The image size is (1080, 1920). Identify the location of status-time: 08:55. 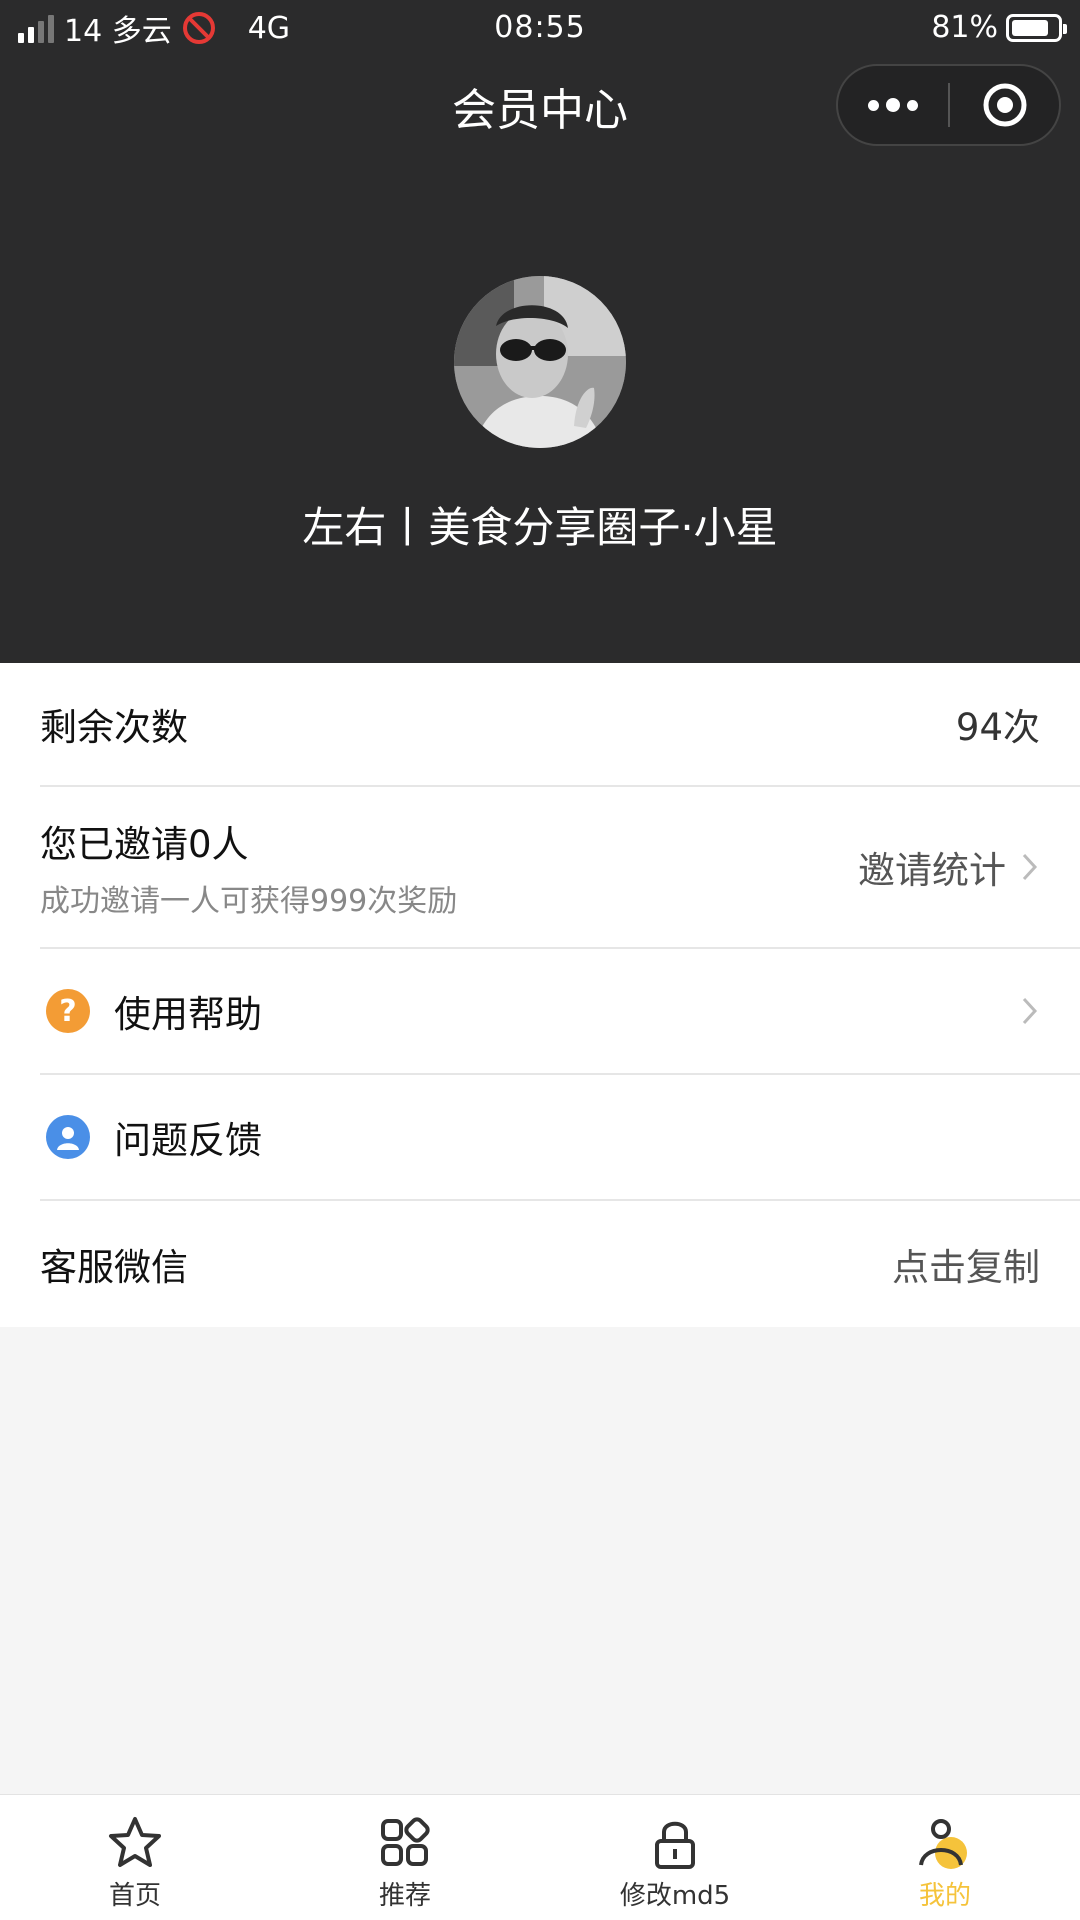
(540, 27).